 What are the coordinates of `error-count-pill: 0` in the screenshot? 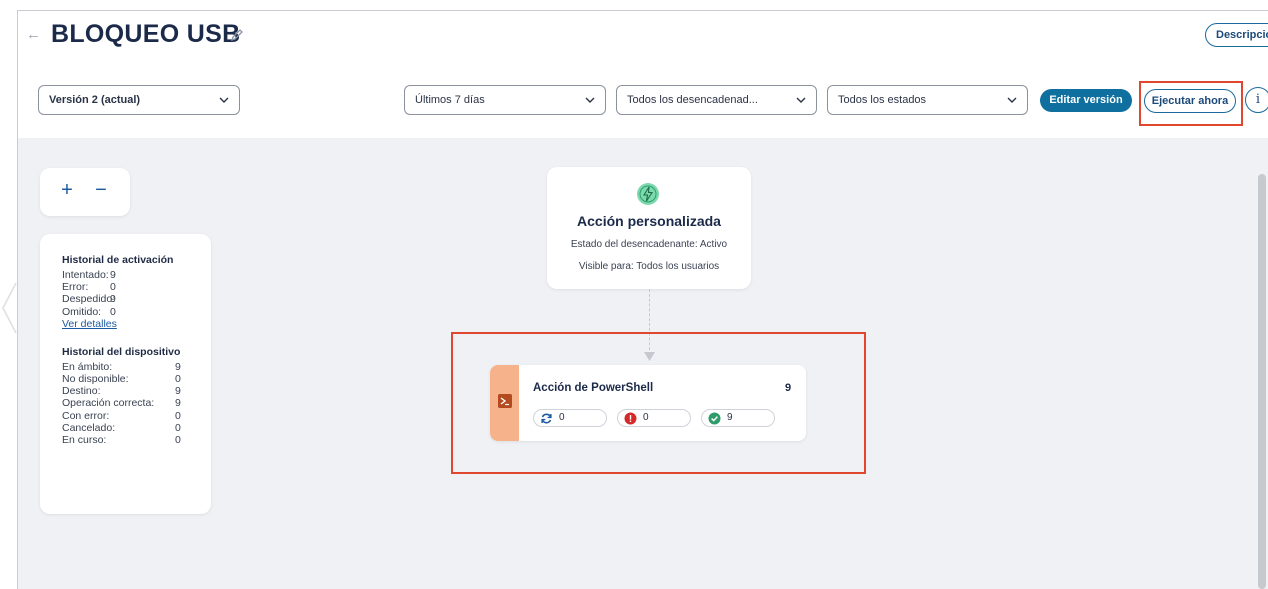 It's located at (654, 418).